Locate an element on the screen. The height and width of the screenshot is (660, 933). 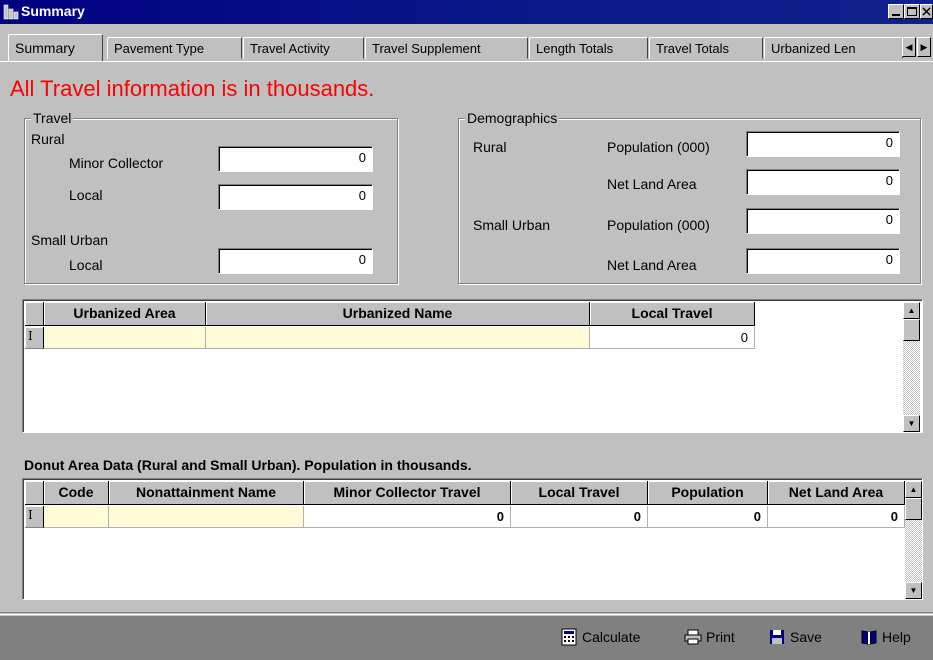
title-bar: Summary is located at coordinates (466, 12).